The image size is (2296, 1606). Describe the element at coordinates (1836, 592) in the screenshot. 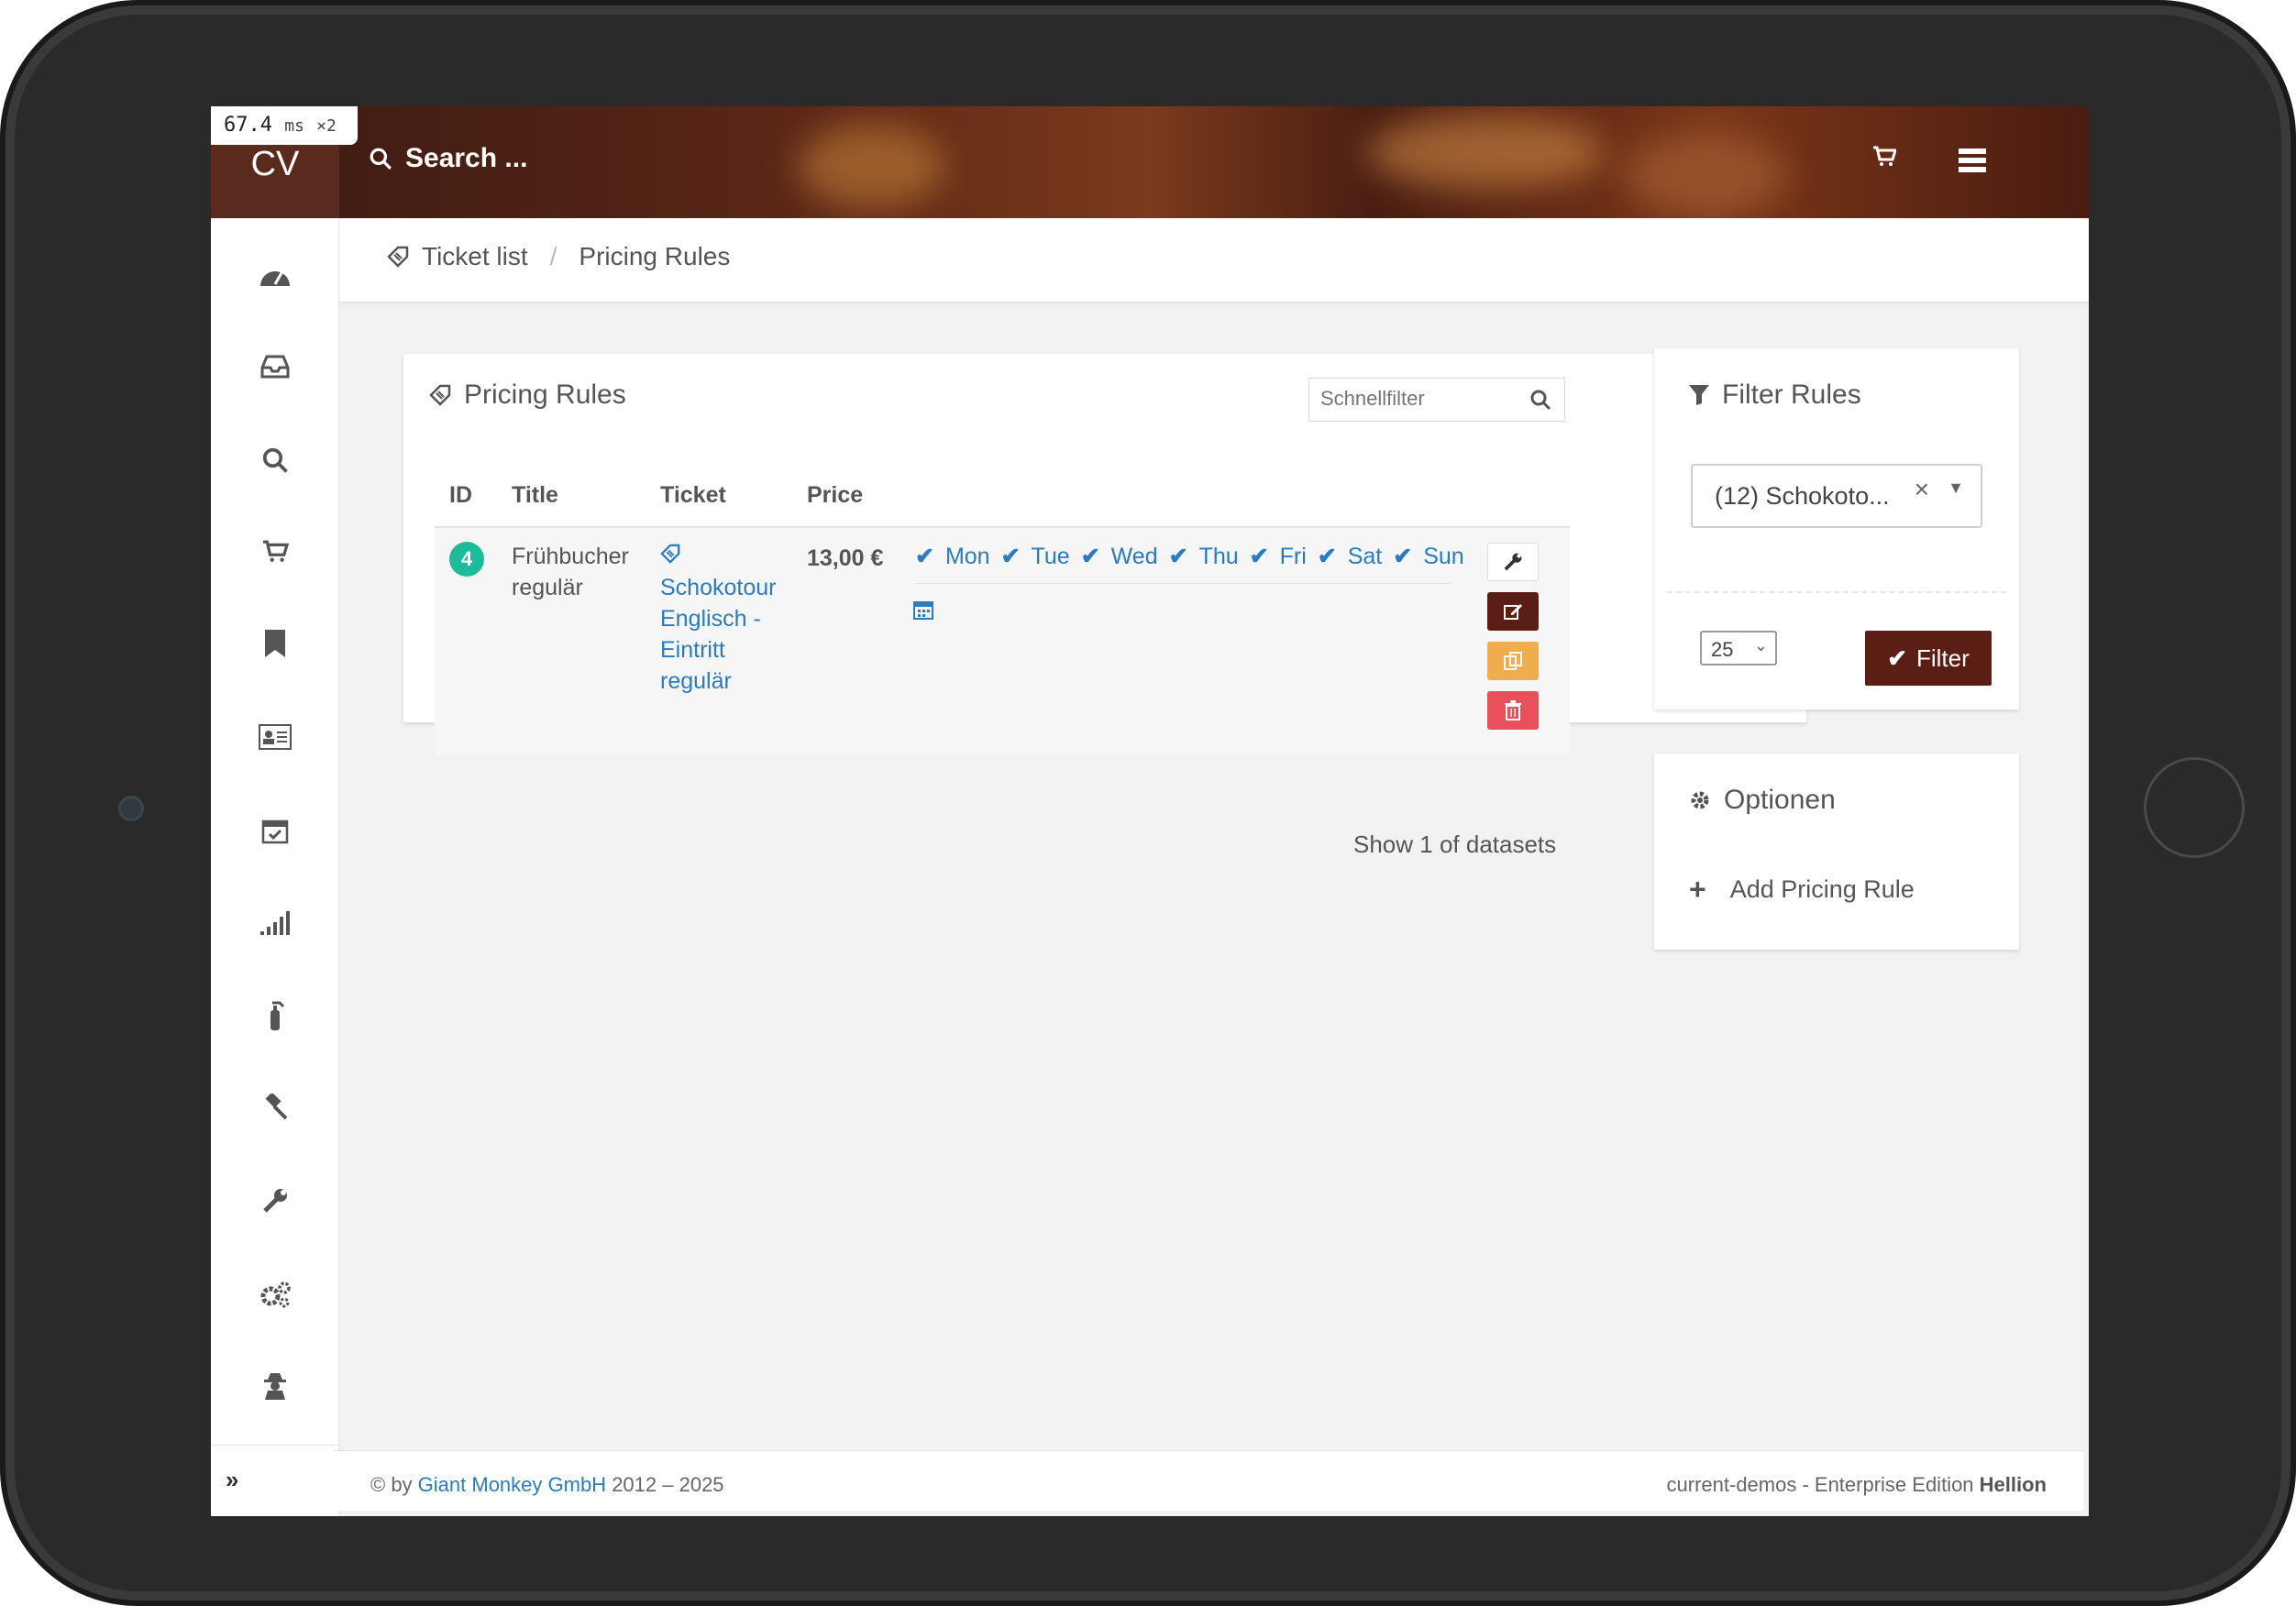

I see `filter-divider` at that location.